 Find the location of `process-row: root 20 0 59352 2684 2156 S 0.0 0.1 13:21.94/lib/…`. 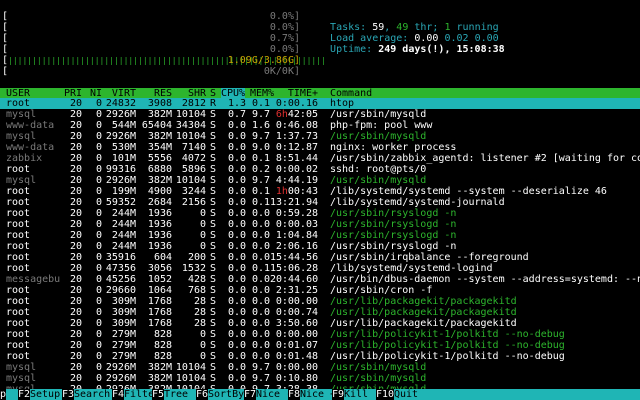

process-row: root 20 0 59352 2684 2156 S 0.0 0.1 13:21.94/lib/… is located at coordinates (320, 202).